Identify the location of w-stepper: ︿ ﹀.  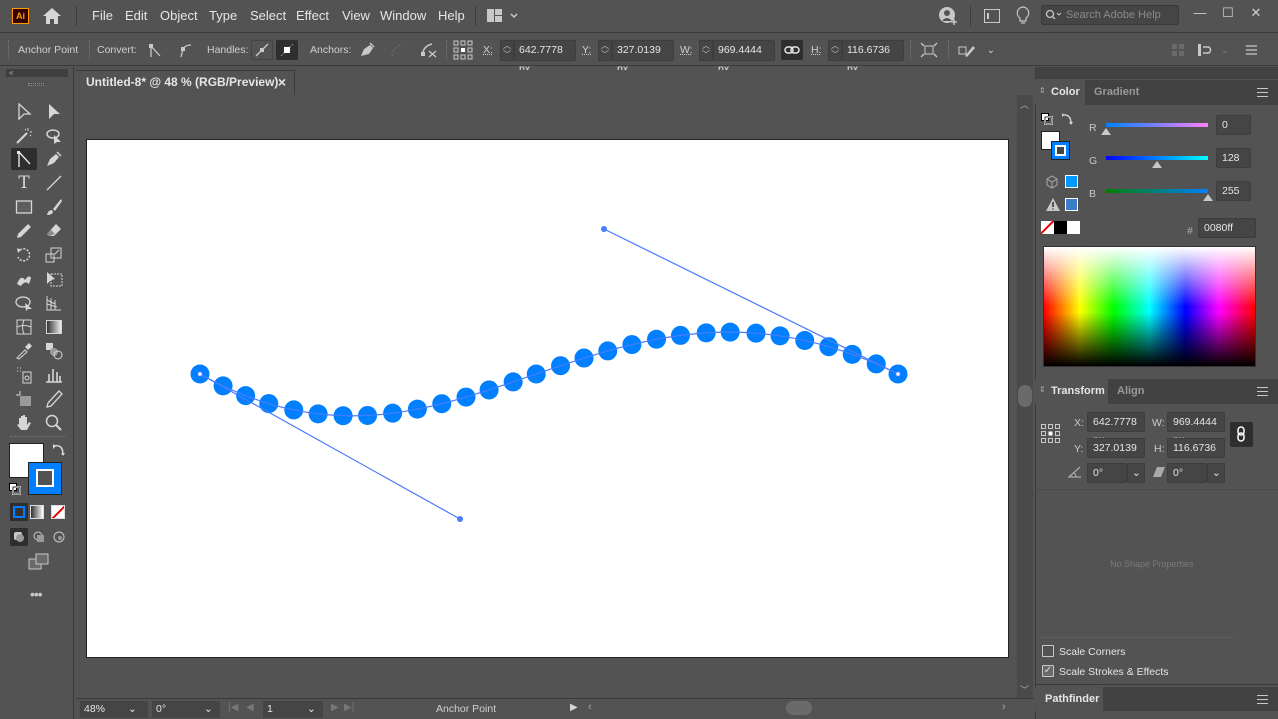
(706, 50).